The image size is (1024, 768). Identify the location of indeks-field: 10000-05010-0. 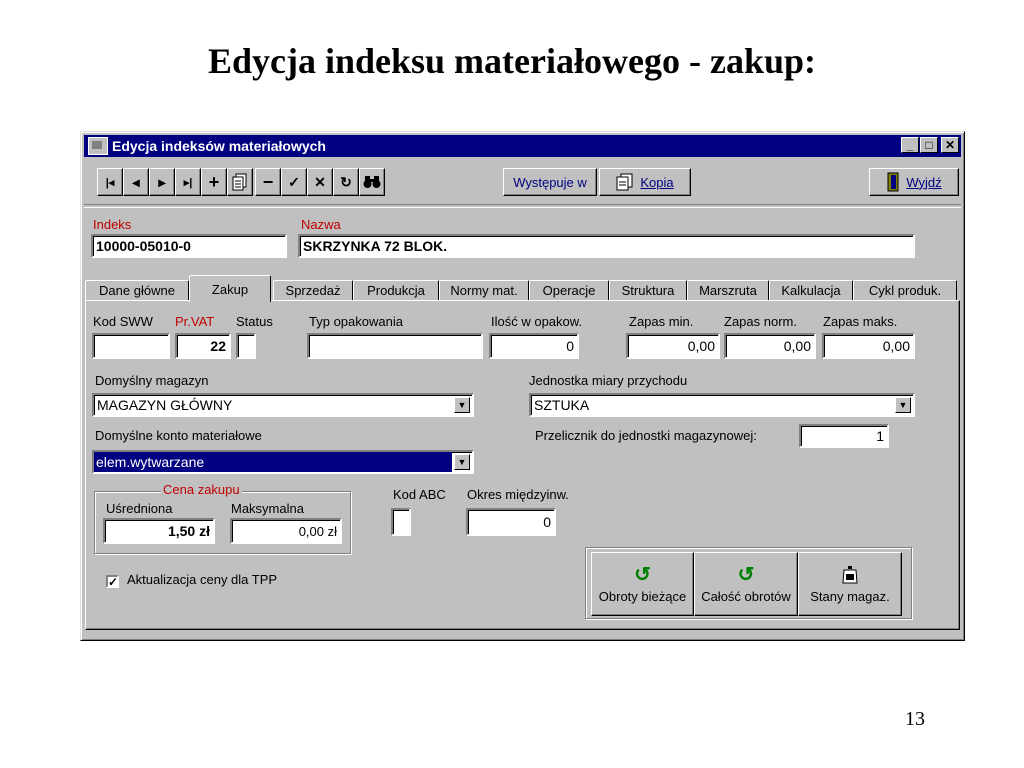
(189, 246).